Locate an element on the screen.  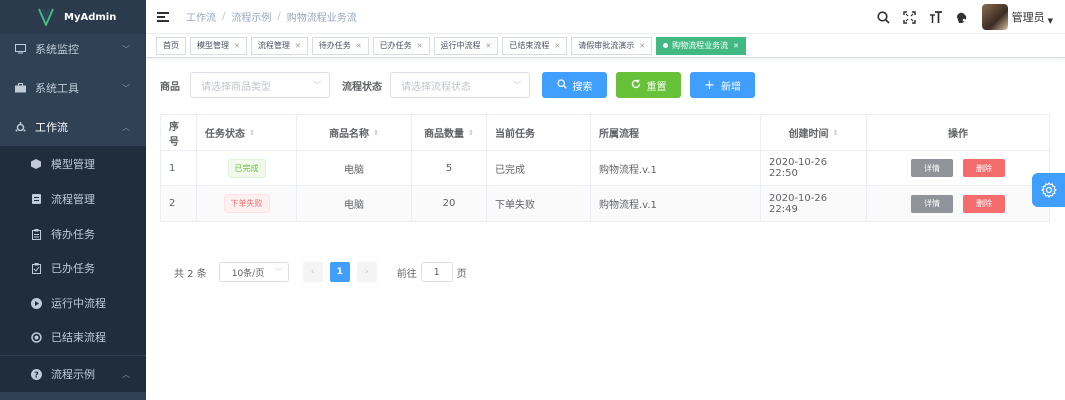
sidebar-item-todo-tasks: 待办任务 is located at coordinates (73, 234).